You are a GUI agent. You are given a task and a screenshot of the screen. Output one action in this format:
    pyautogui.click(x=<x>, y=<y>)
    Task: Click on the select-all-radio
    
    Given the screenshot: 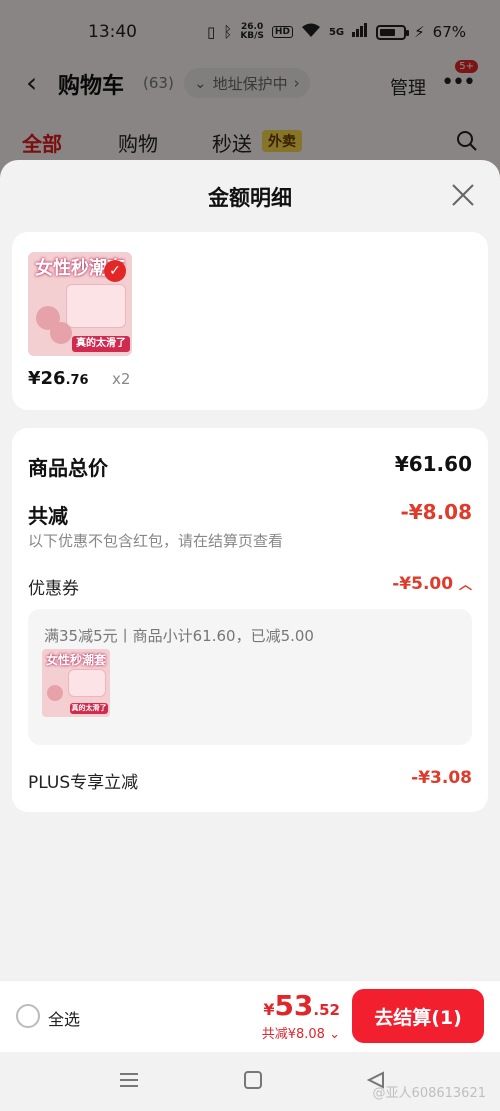 What is the action you would take?
    pyautogui.click(x=28, y=1016)
    